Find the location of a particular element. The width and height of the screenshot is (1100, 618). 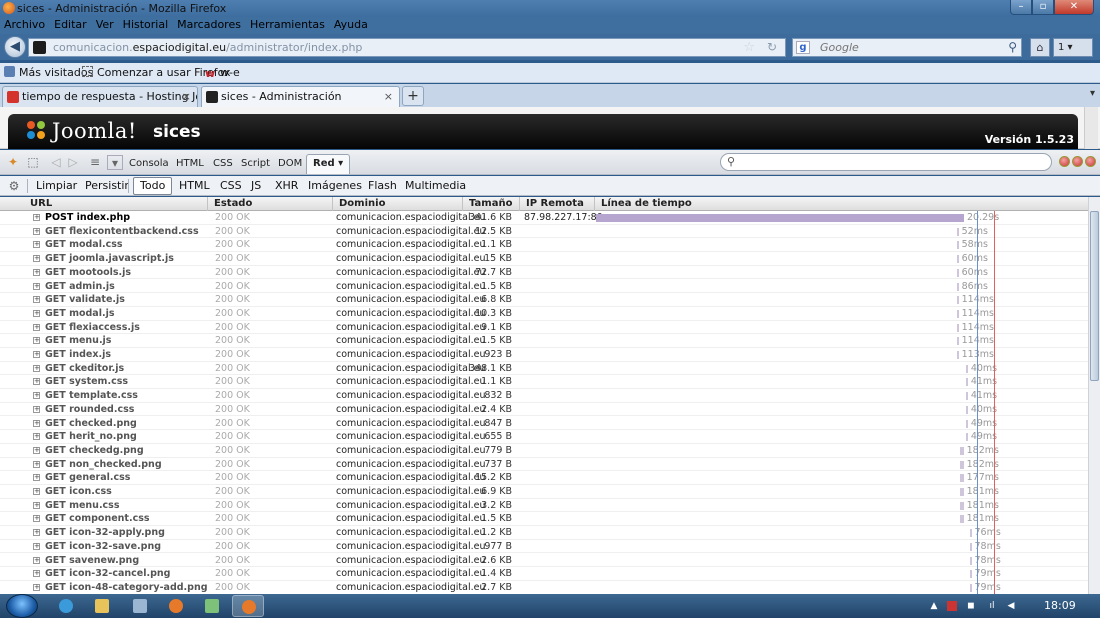

filter-imagenes: Imágenes is located at coordinates (335, 185).